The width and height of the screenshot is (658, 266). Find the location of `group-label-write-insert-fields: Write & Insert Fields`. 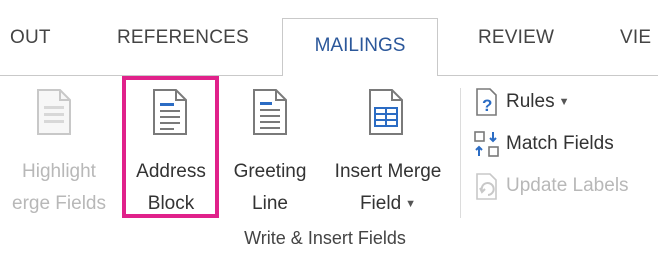

group-label-write-insert-fields: Write & Insert Fields is located at coordinates (325, 238).